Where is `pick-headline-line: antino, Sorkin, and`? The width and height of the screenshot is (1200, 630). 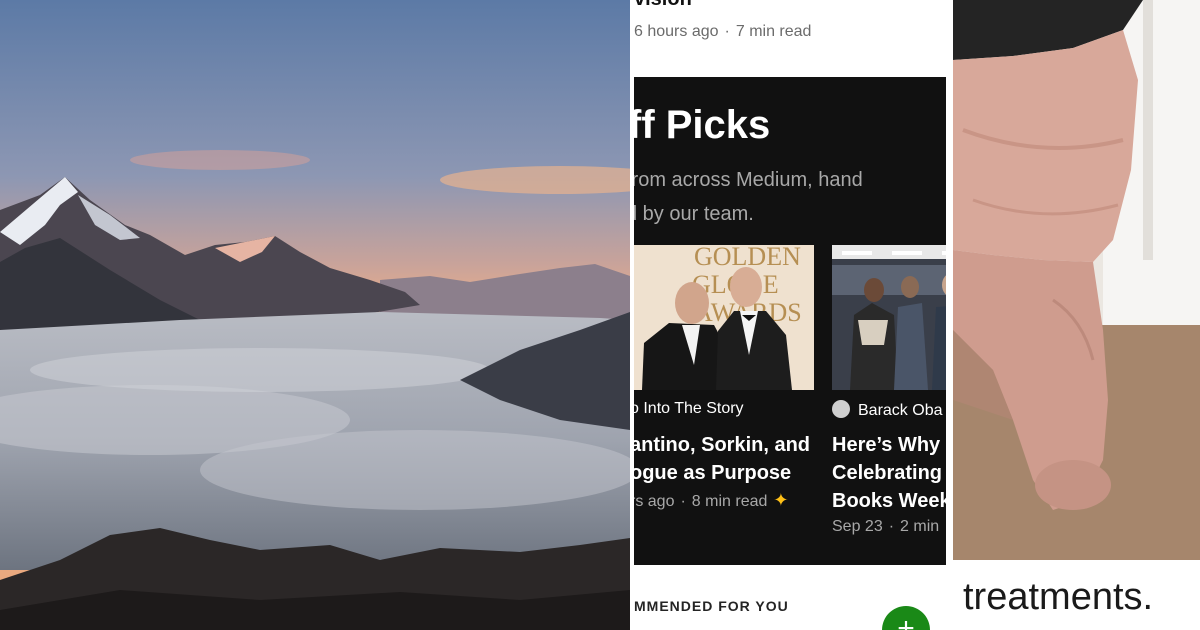
pick-headline-line: antino, Sorkin, and is located at coordinates (722, 445).